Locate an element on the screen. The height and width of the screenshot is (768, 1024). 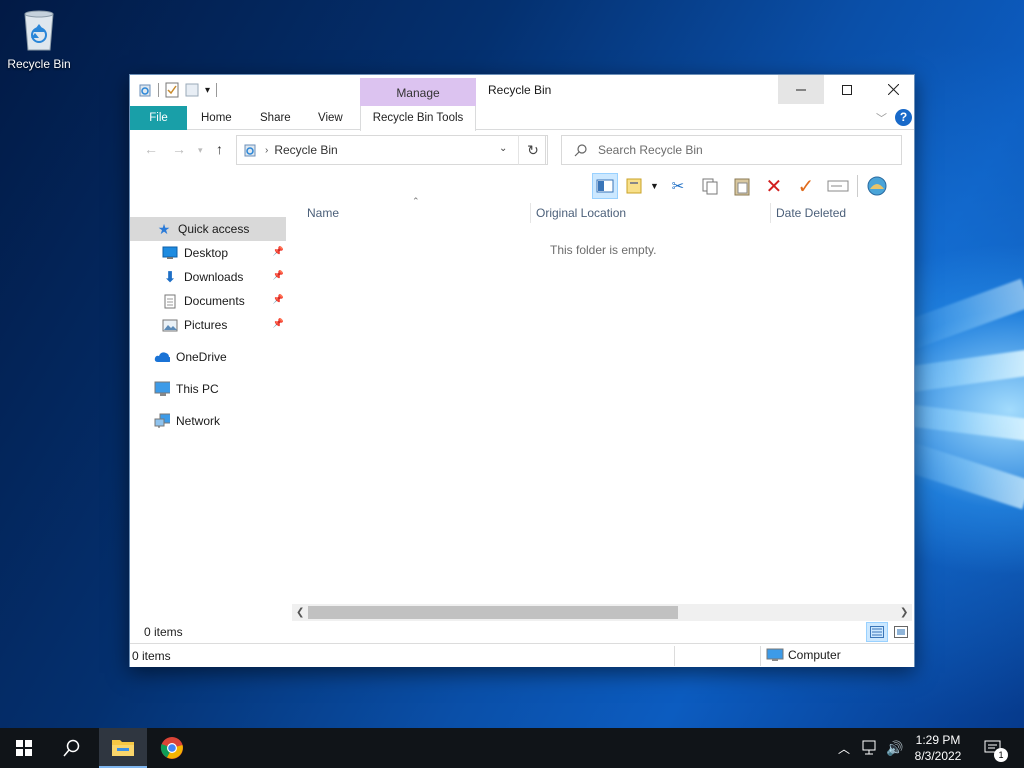
command-toolbar: ▼ ✂ ✕ ✓ is located at coordinates (741, 186).